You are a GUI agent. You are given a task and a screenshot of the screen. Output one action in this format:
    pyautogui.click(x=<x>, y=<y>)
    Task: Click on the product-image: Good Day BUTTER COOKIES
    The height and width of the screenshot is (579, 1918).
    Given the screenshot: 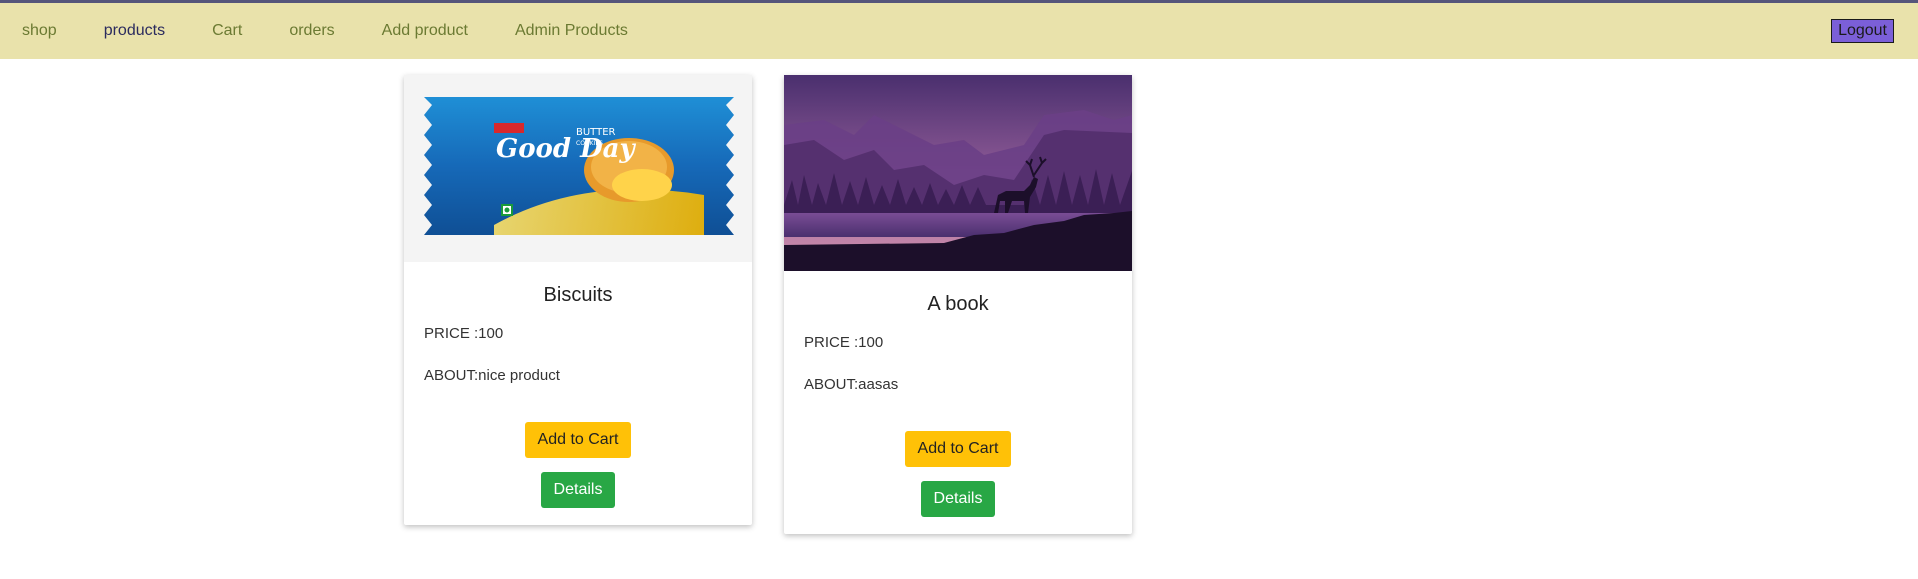 What is the action you would take?
    pyautogui.click(x=578, y=168)
    